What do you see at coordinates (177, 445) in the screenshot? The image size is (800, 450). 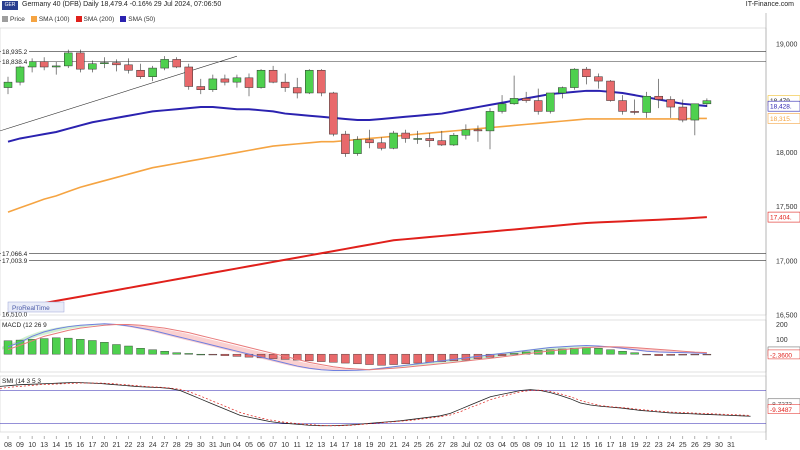 I see `x-axis-label: 28` at bounding box center [177, 445].